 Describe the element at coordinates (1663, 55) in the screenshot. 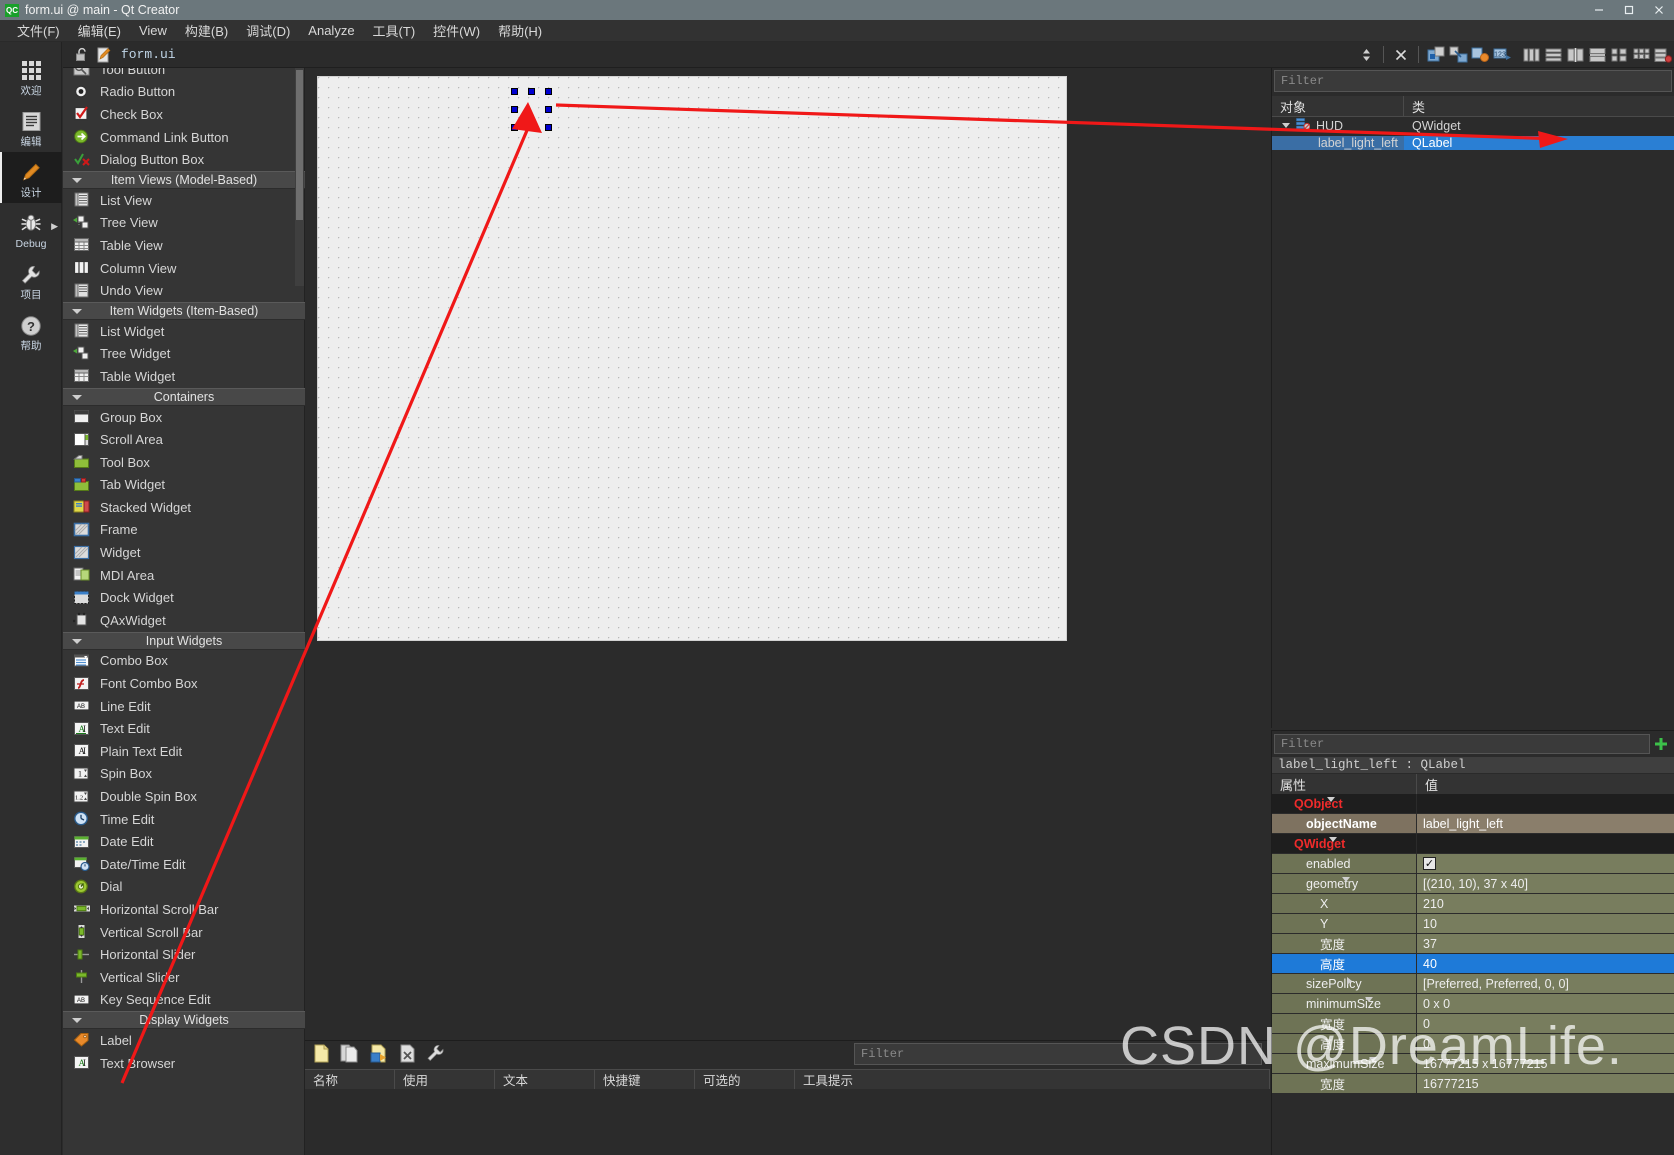

I see `break-layout-button` at that location.